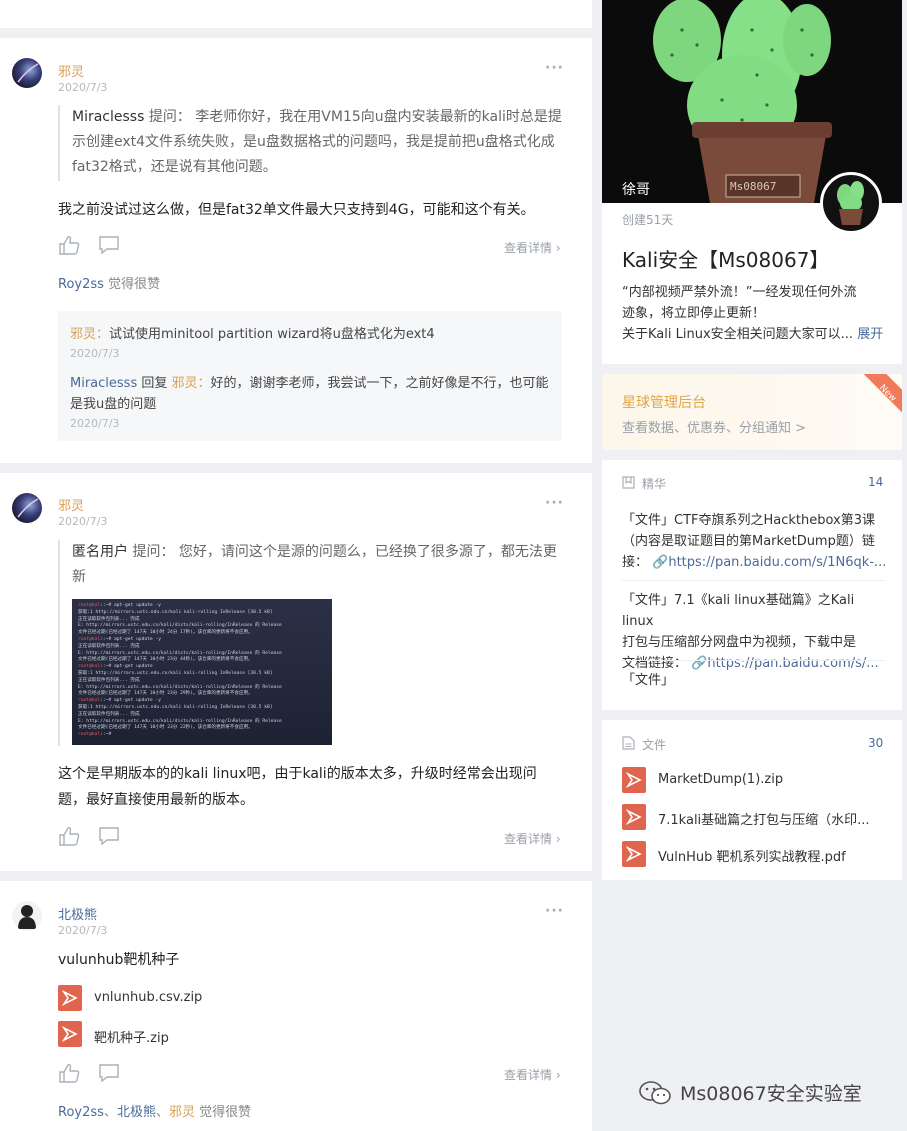 Image resolution: width=907 pixels, height=1131 pixels. Describe the element at coordinates (182, 1112) in the screenshot. I see `liked-user: 邪灵` at that location.